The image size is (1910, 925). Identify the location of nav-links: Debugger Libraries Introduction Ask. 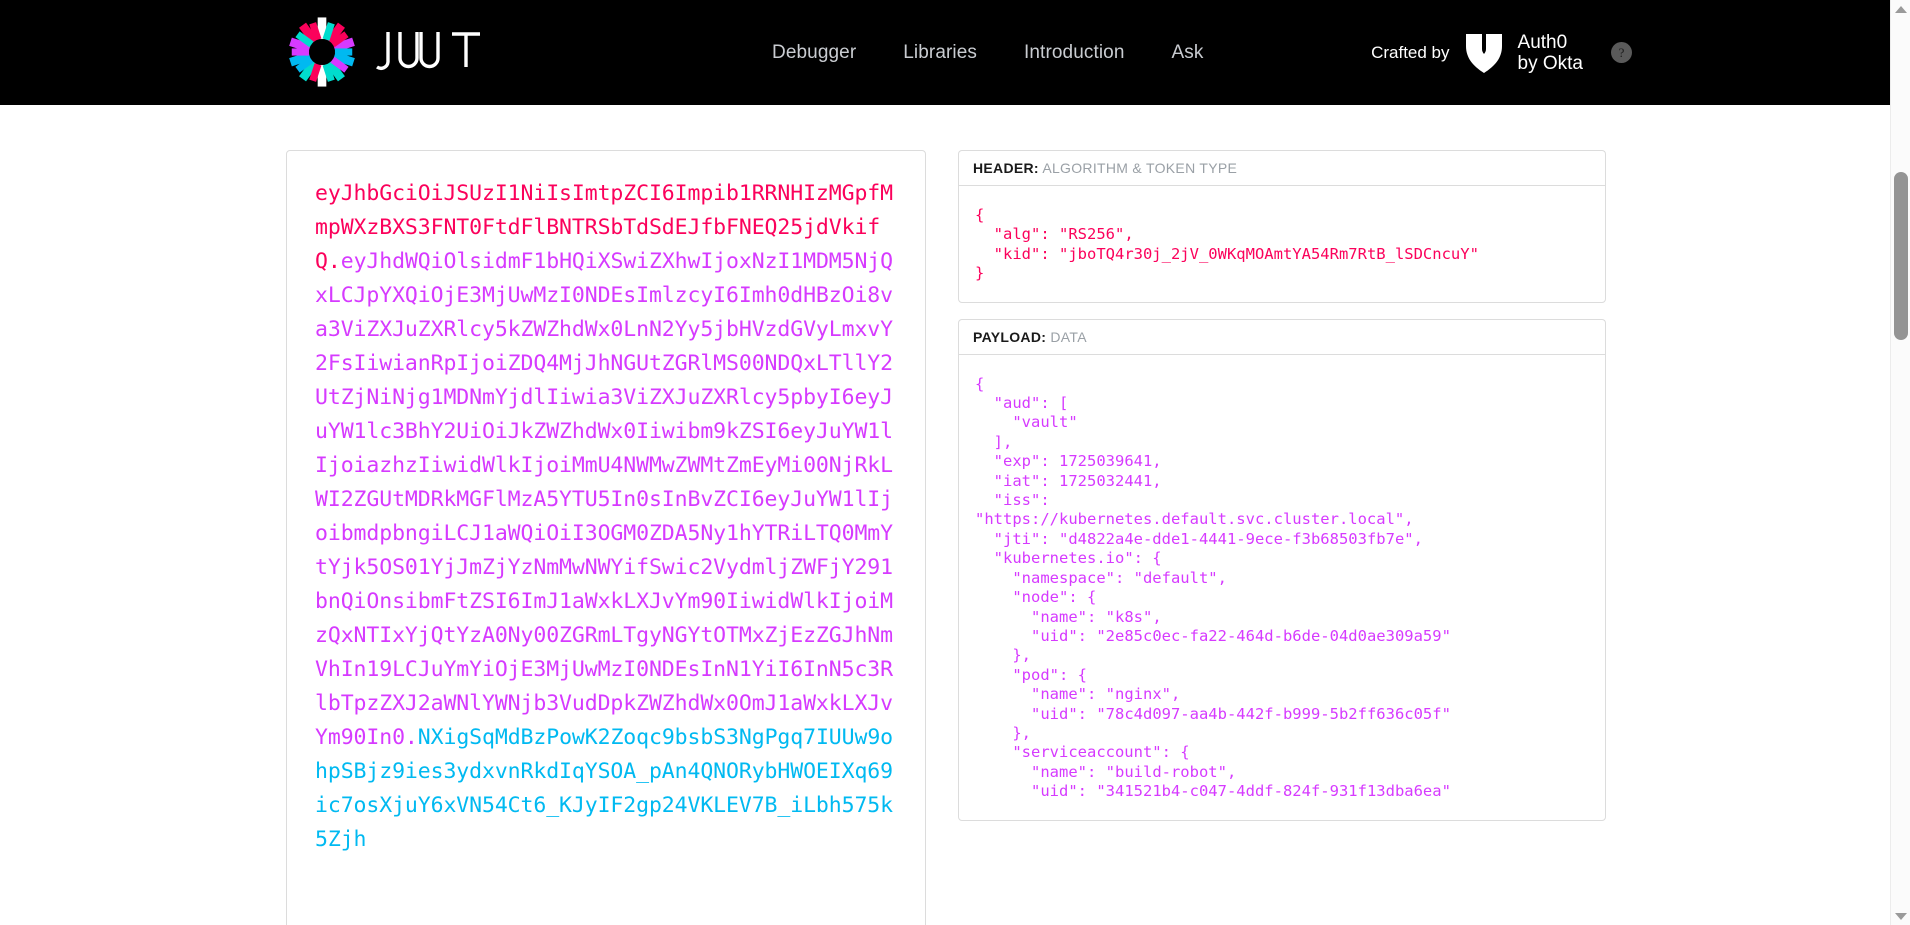
(988, 52).